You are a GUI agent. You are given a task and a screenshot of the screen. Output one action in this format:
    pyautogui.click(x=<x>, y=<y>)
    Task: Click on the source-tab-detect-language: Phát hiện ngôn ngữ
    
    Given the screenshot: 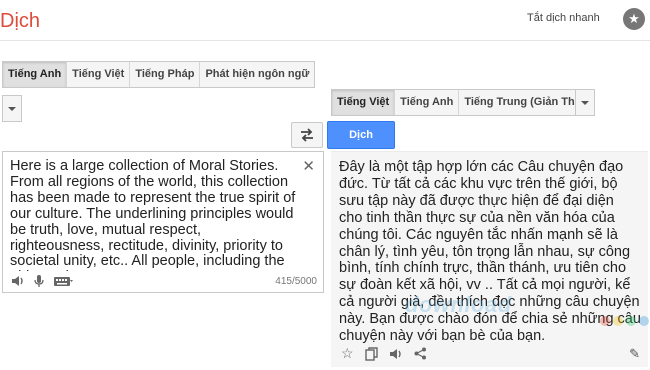 What is the action you would take?
    pyautogui.click(x=257, y=74)
    